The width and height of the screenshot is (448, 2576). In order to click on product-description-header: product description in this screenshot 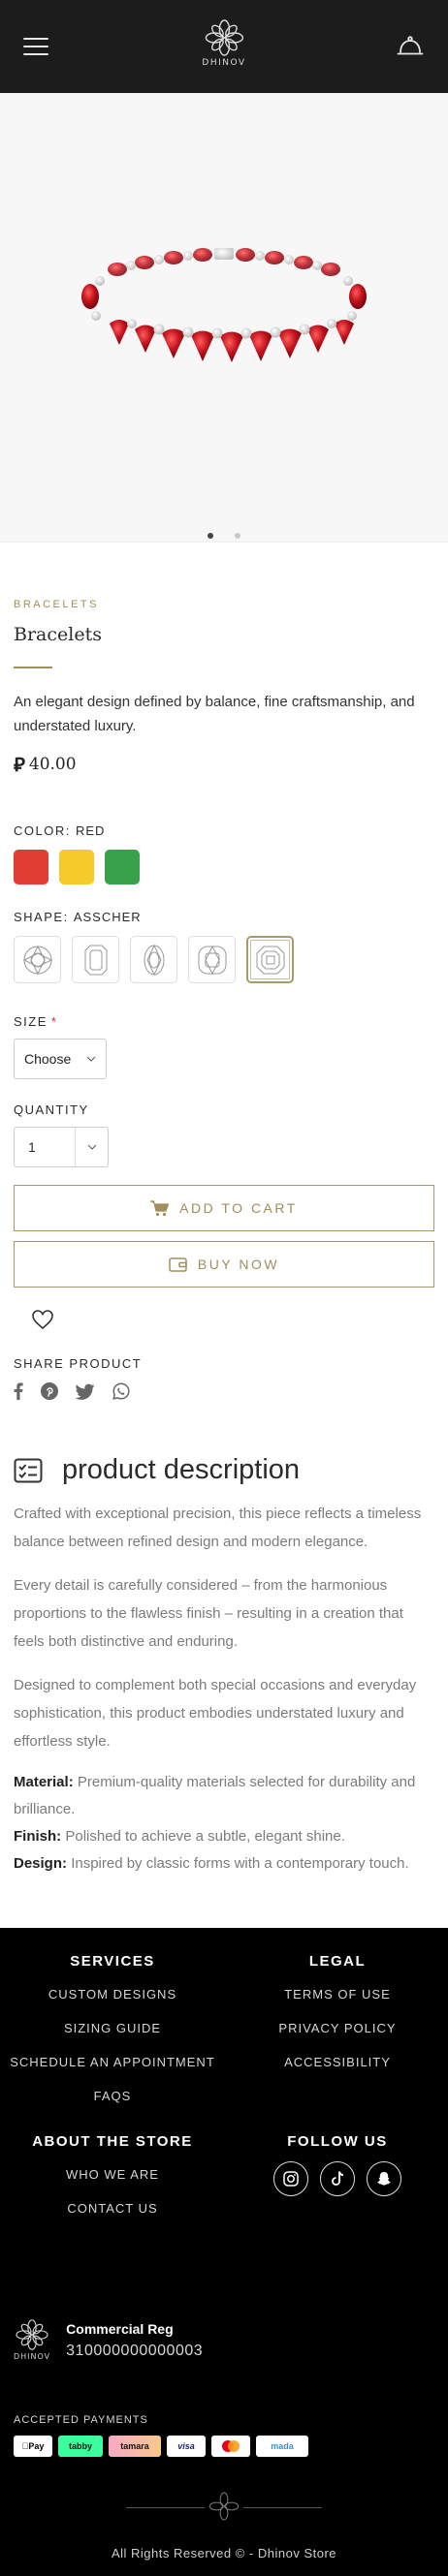, I will do `click(224, 1470)`.